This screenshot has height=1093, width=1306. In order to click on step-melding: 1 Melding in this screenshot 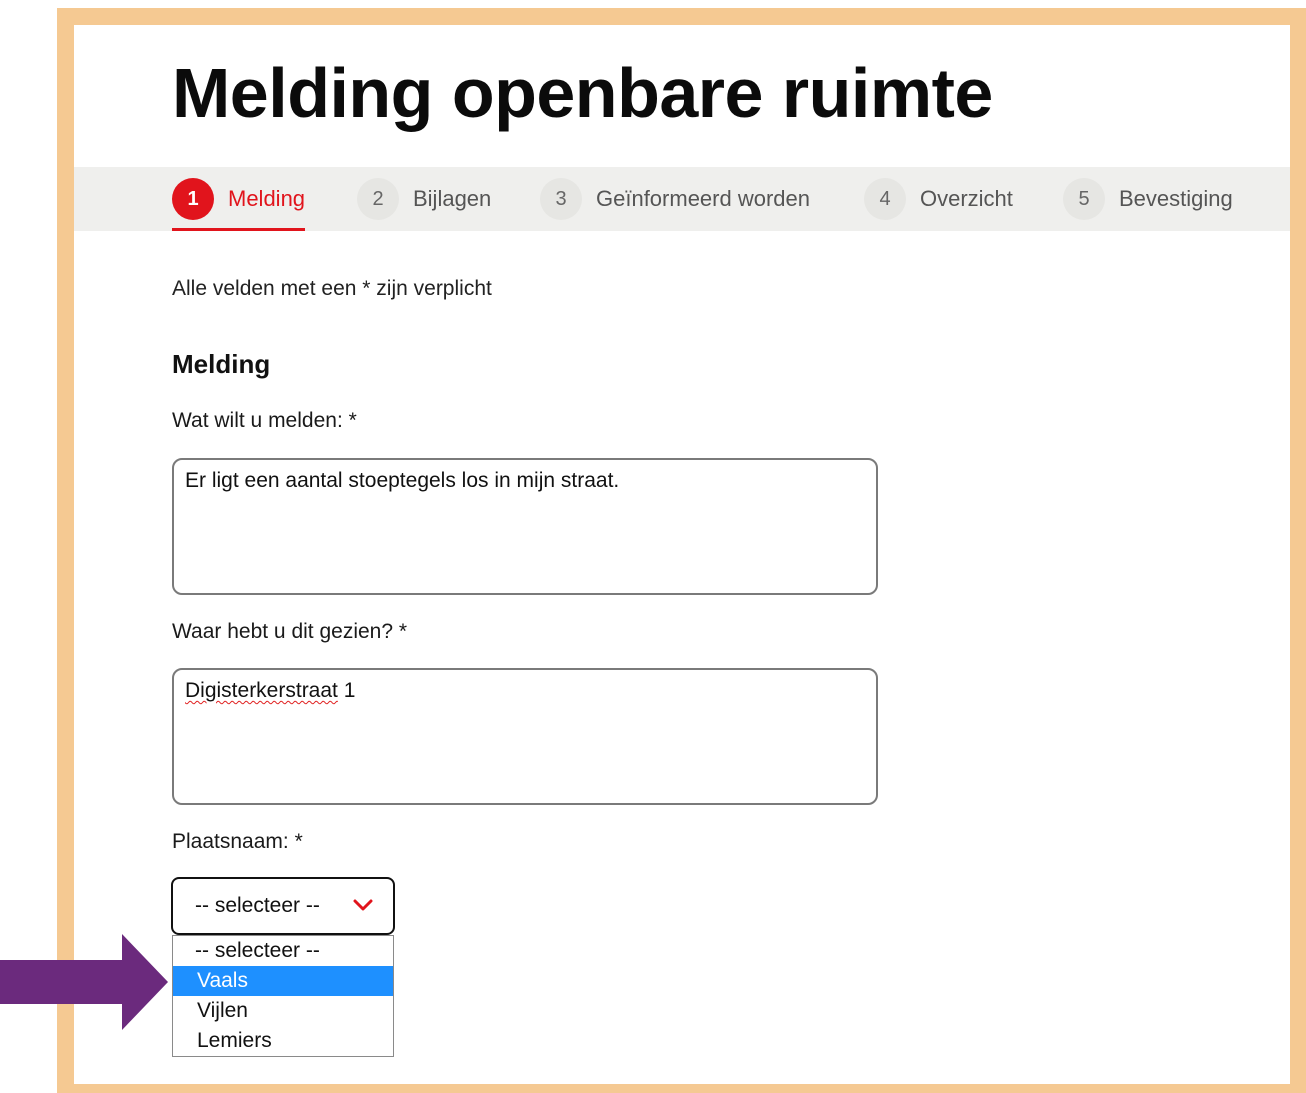, I will do `click(239, 203)`.